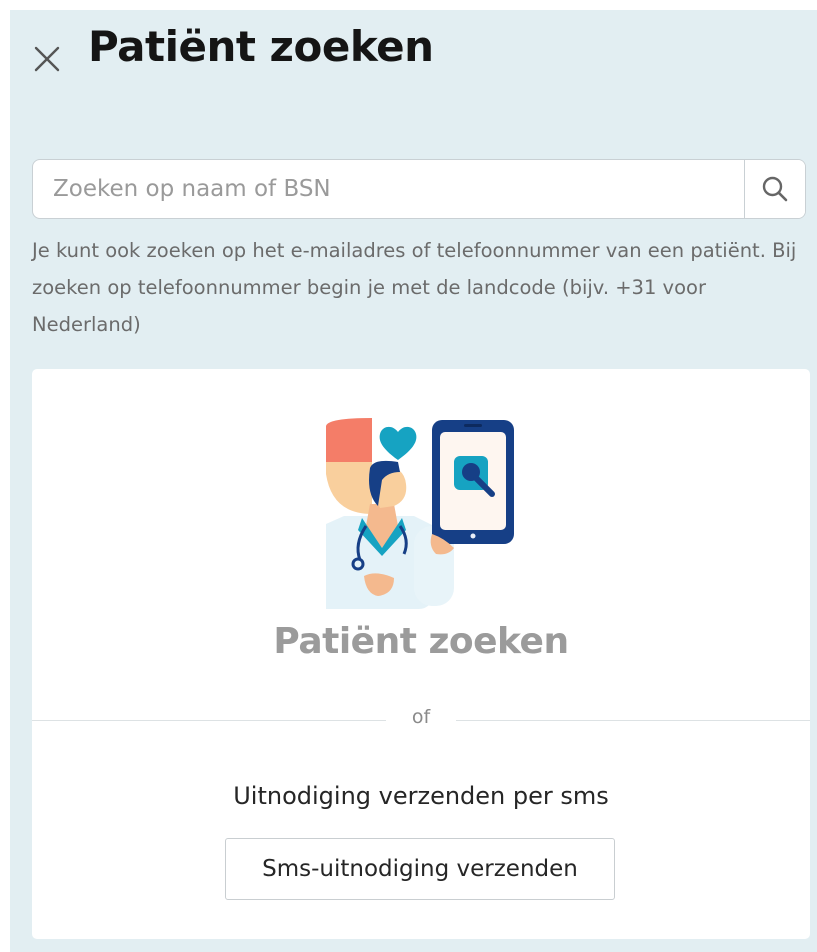 This screenshot has height=952, width=817. Describe the element at coordinates (420, 869) in the screenshot. I see `send-sms-invite-button: Sms-uitnodiging verzenden` at that location.